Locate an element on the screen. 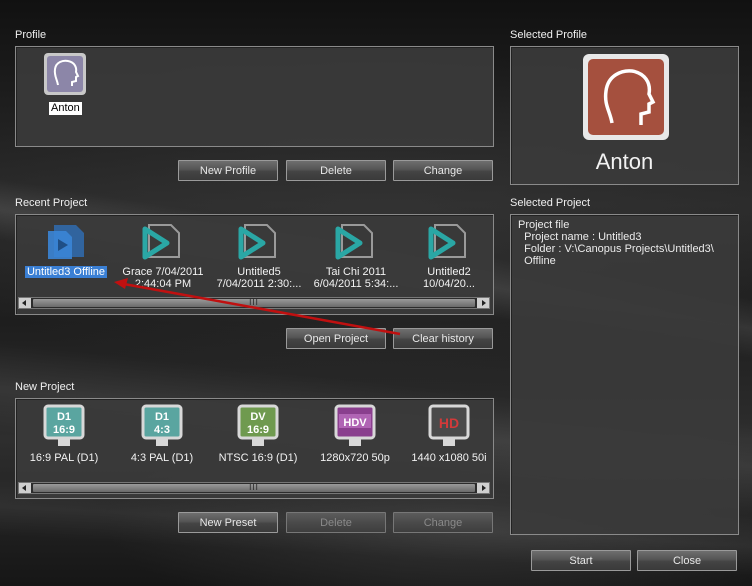 The width and height of the screenshot is (752, 586). scroll-right-arrow-icon is located at coordinates (483, 488).